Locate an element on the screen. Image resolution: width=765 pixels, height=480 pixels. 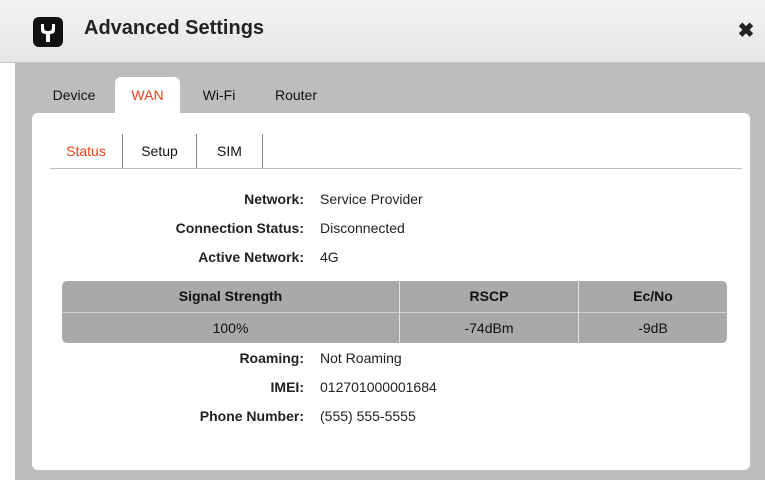
roaming-label: Roaming: is located at coordinates (271, 358).